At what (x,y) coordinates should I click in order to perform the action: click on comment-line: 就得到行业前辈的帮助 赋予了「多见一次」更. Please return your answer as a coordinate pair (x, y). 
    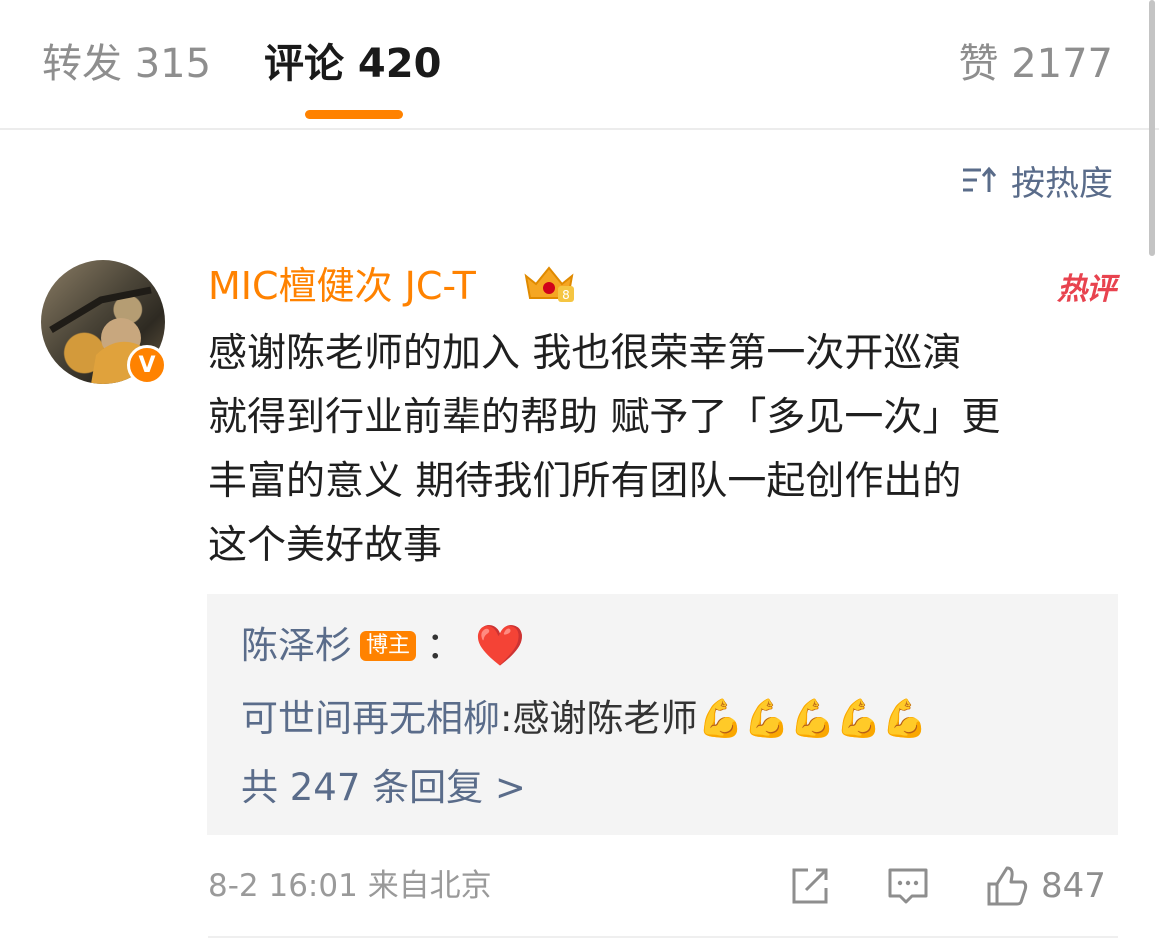
    Looking at the image, I should click on (604, 417).